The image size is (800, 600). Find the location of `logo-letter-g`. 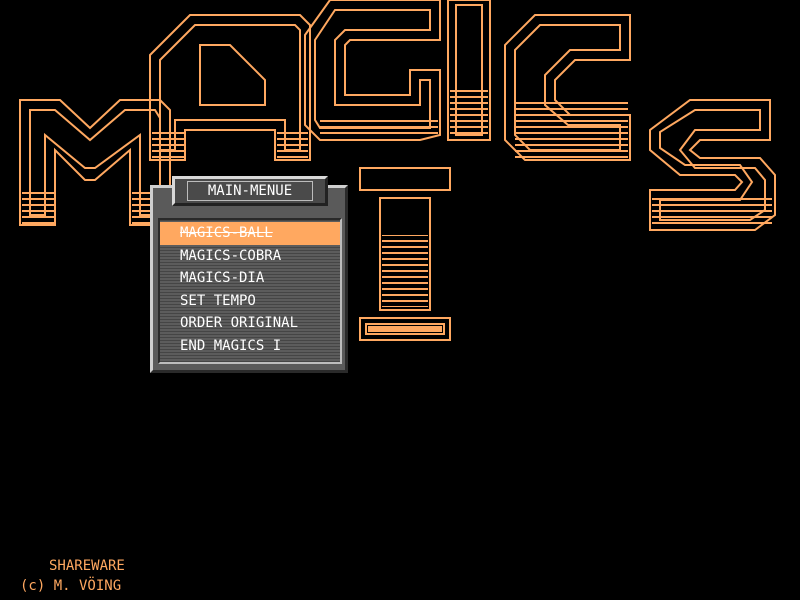

logo-letter-g is located at coordinates (372, 70).